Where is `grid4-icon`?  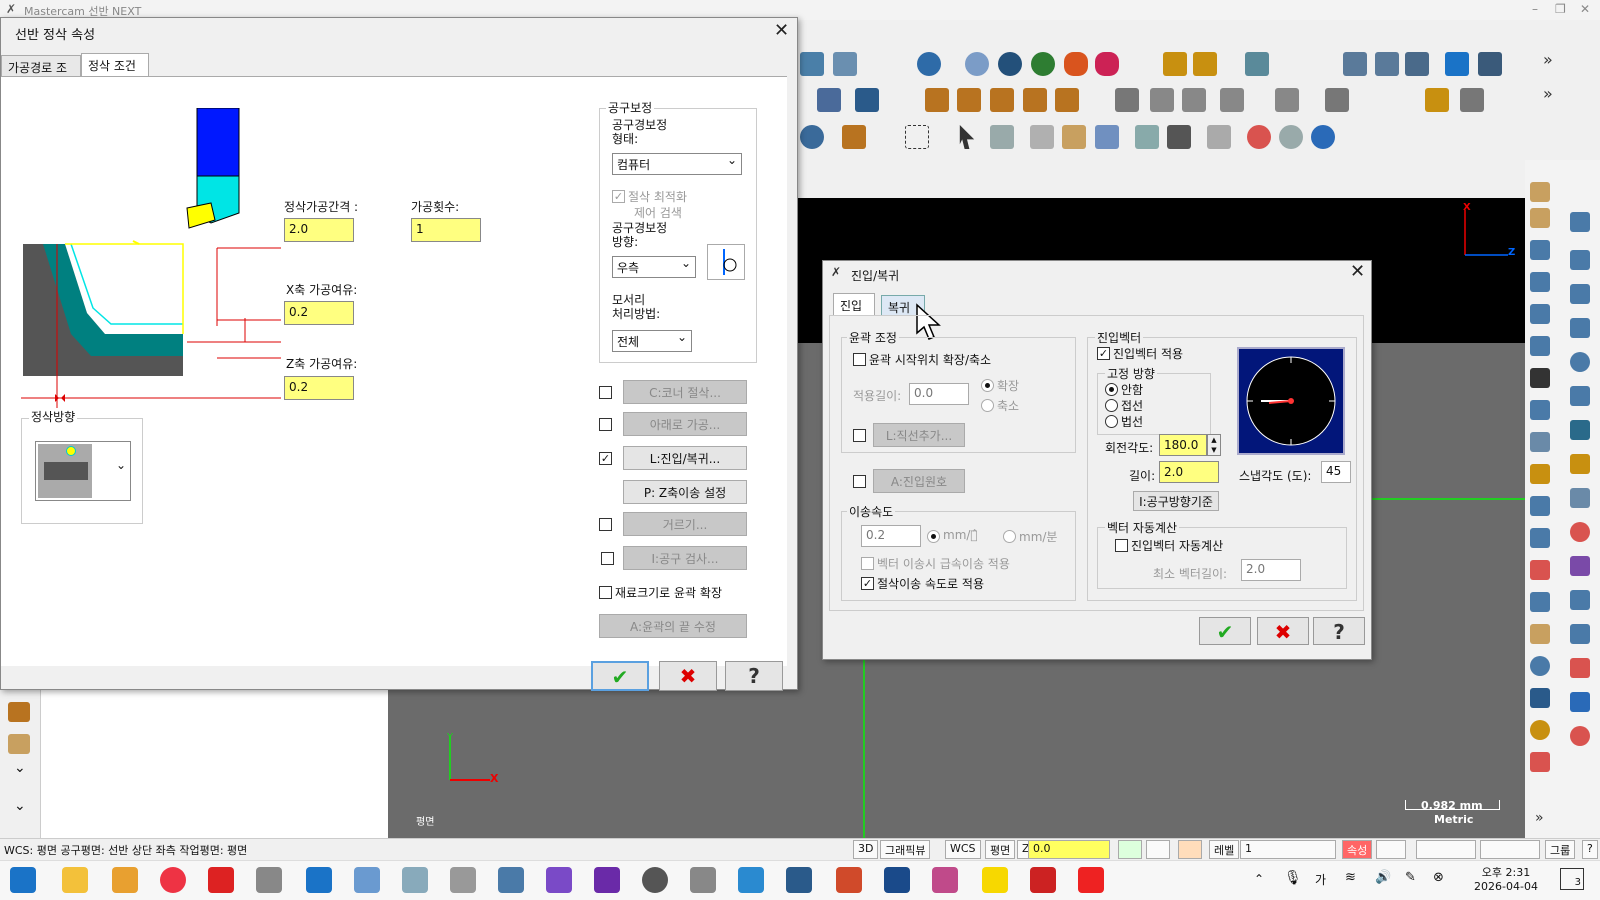 grid4-icon is located at coordinates (1540, 314).